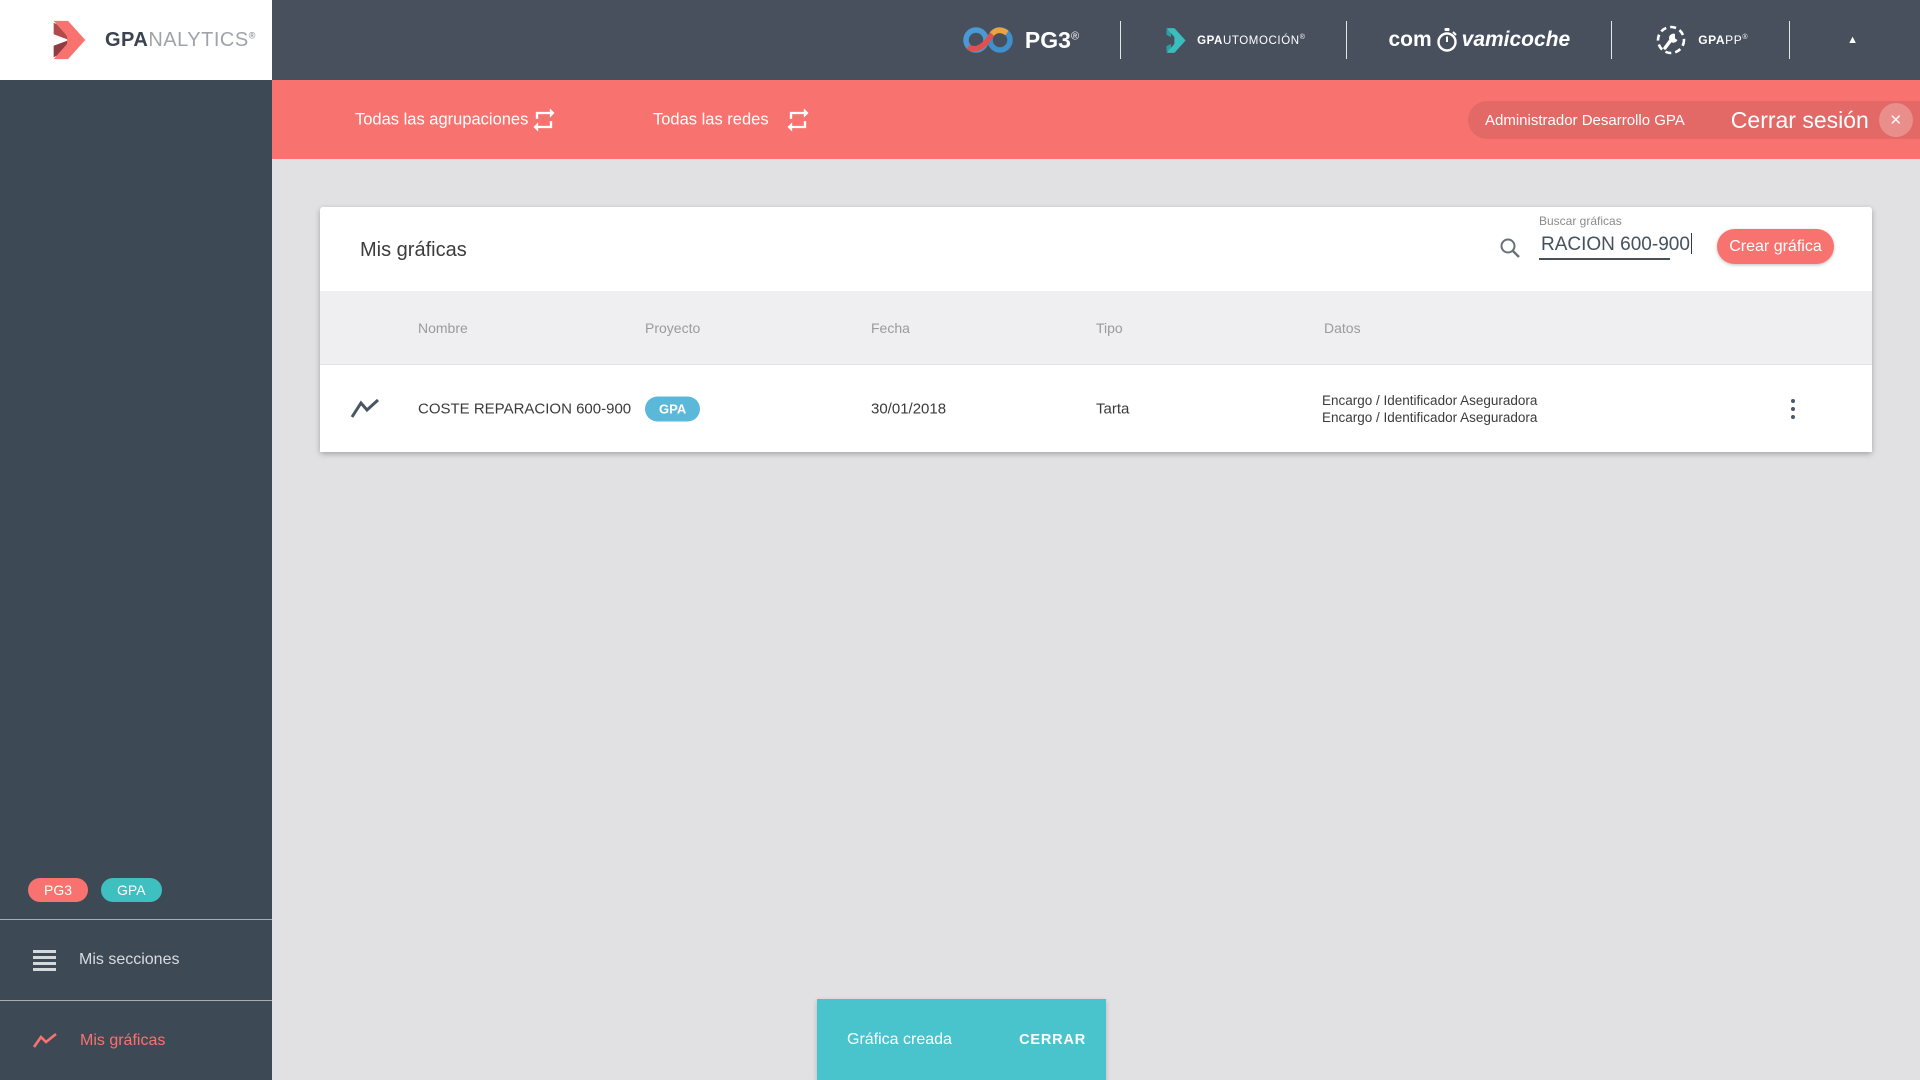 This screenshot has height=1080, width=1920. I want to click on groupings-filter-label: Todas las agrupaciones, so click(441, 119).